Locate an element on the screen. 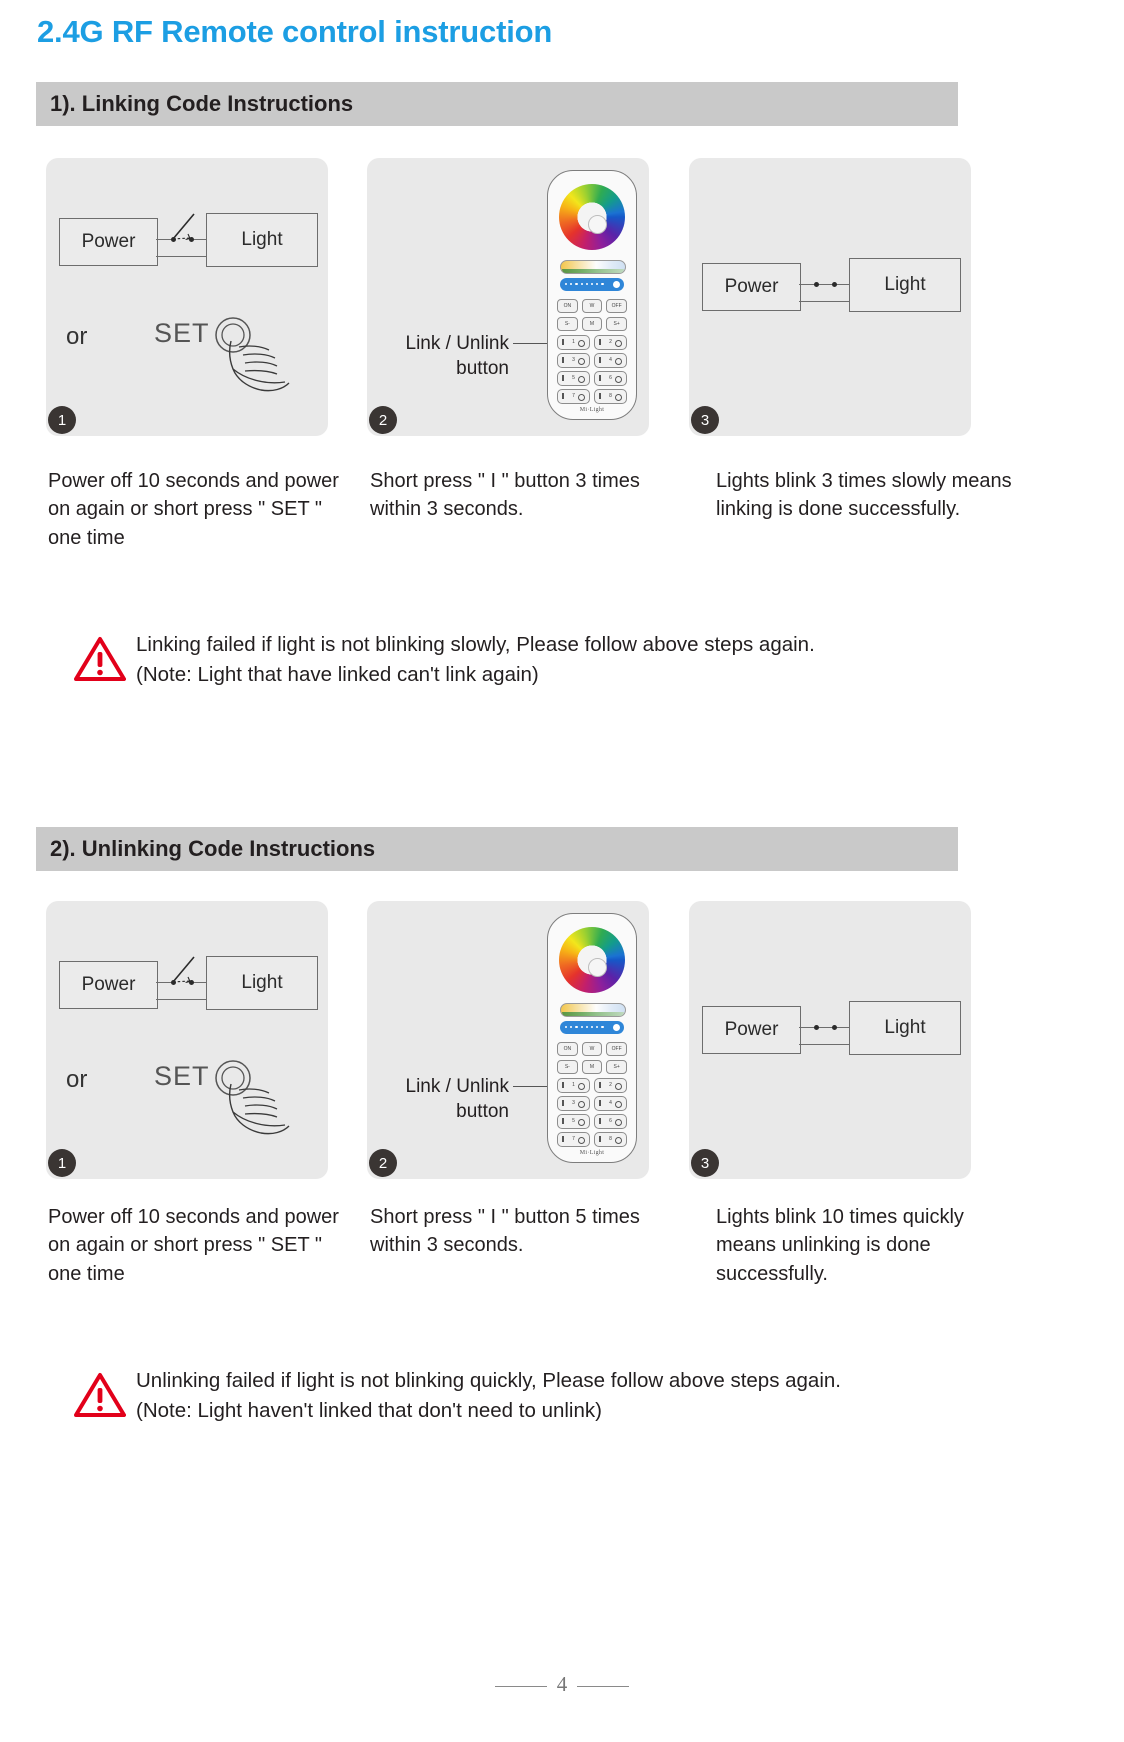 Image resolution: width=1124 pixels, height=1742 pixels. page-footer: 4 is located at coordinates (562, 1684).